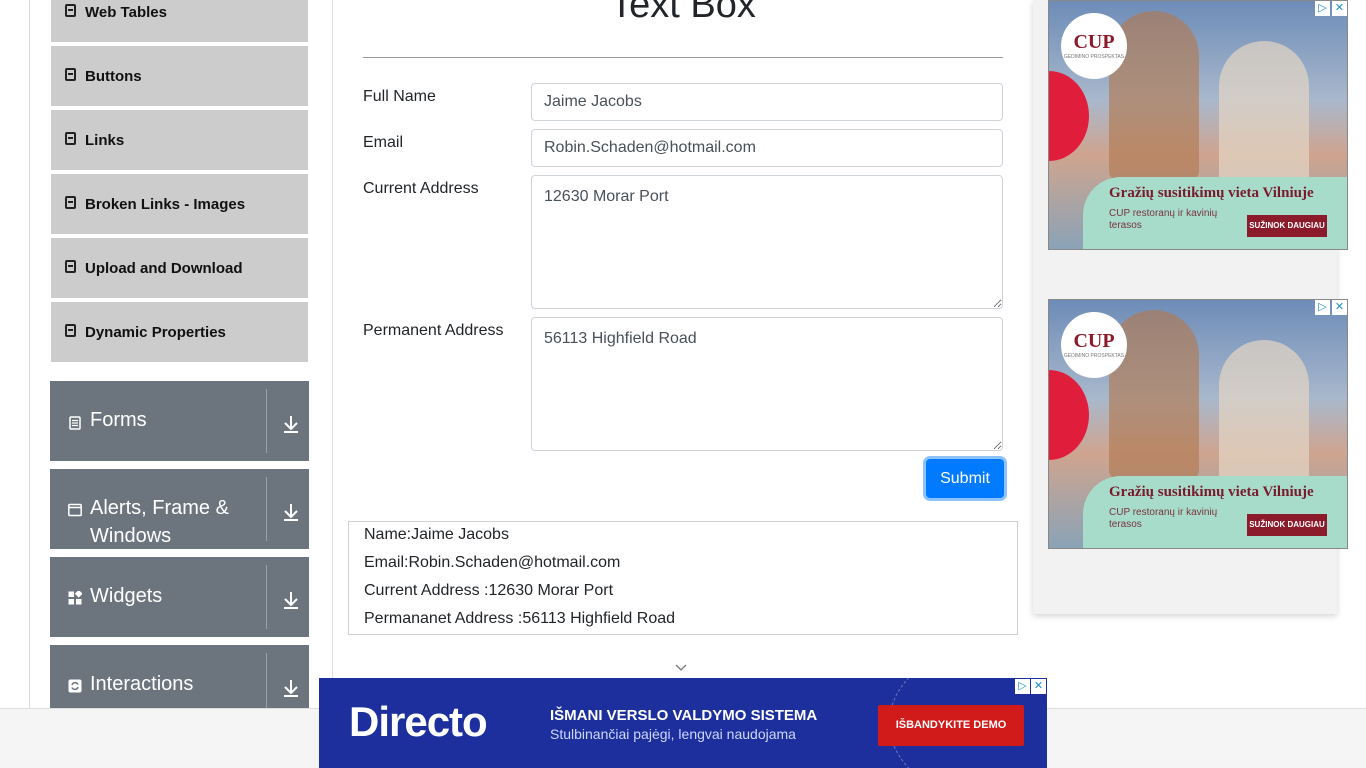 Image resolution: width=1366 pixels, height=768 pixels. I want to click on output-current-address: Current Address :12630 Morar Port, so click(489, 590).